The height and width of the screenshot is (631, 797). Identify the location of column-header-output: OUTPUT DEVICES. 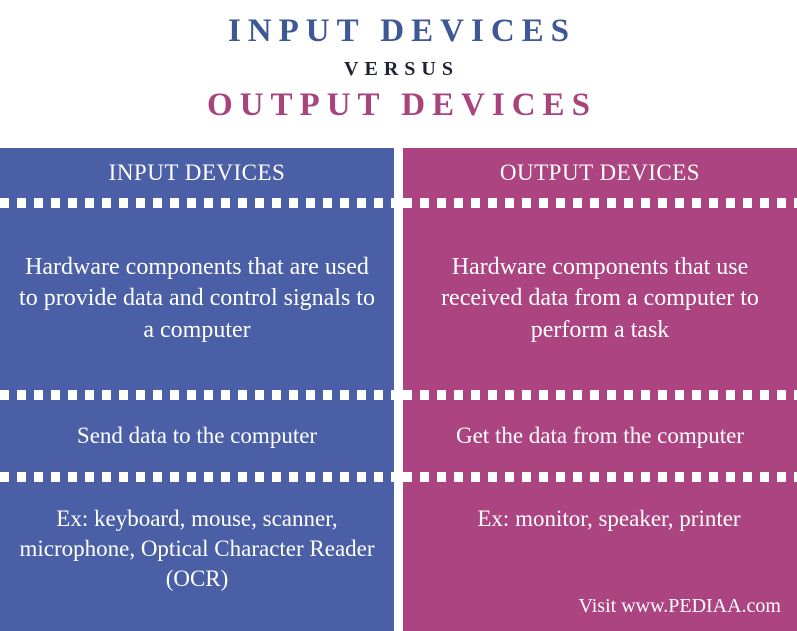
(600, 172).